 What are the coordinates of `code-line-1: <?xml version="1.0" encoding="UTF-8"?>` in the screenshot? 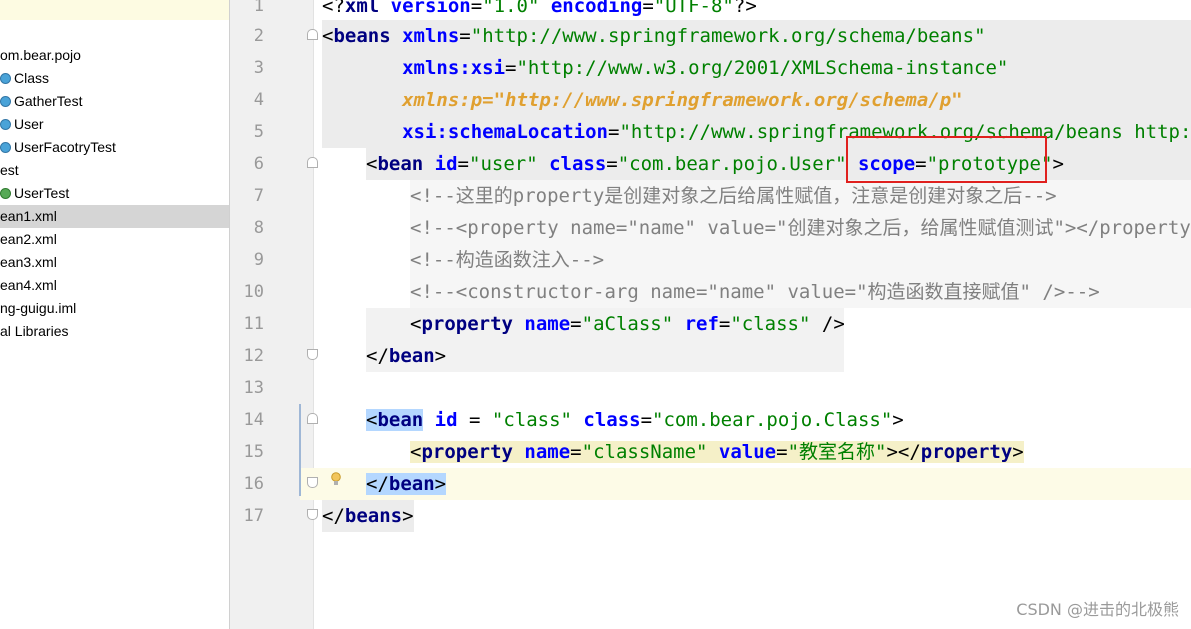 It's located at (539, 11).